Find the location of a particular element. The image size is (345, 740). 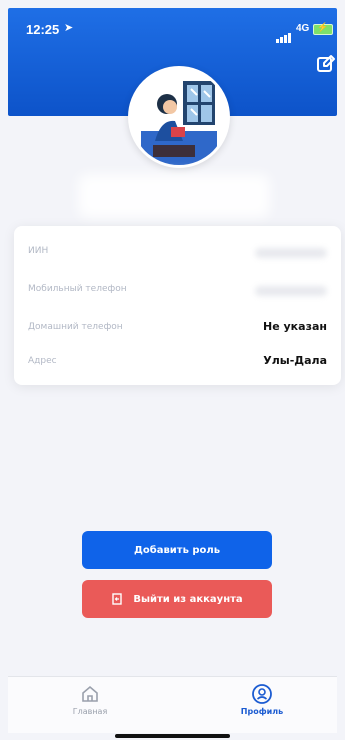

network-type: 4G is located at coordinates (303, 28).